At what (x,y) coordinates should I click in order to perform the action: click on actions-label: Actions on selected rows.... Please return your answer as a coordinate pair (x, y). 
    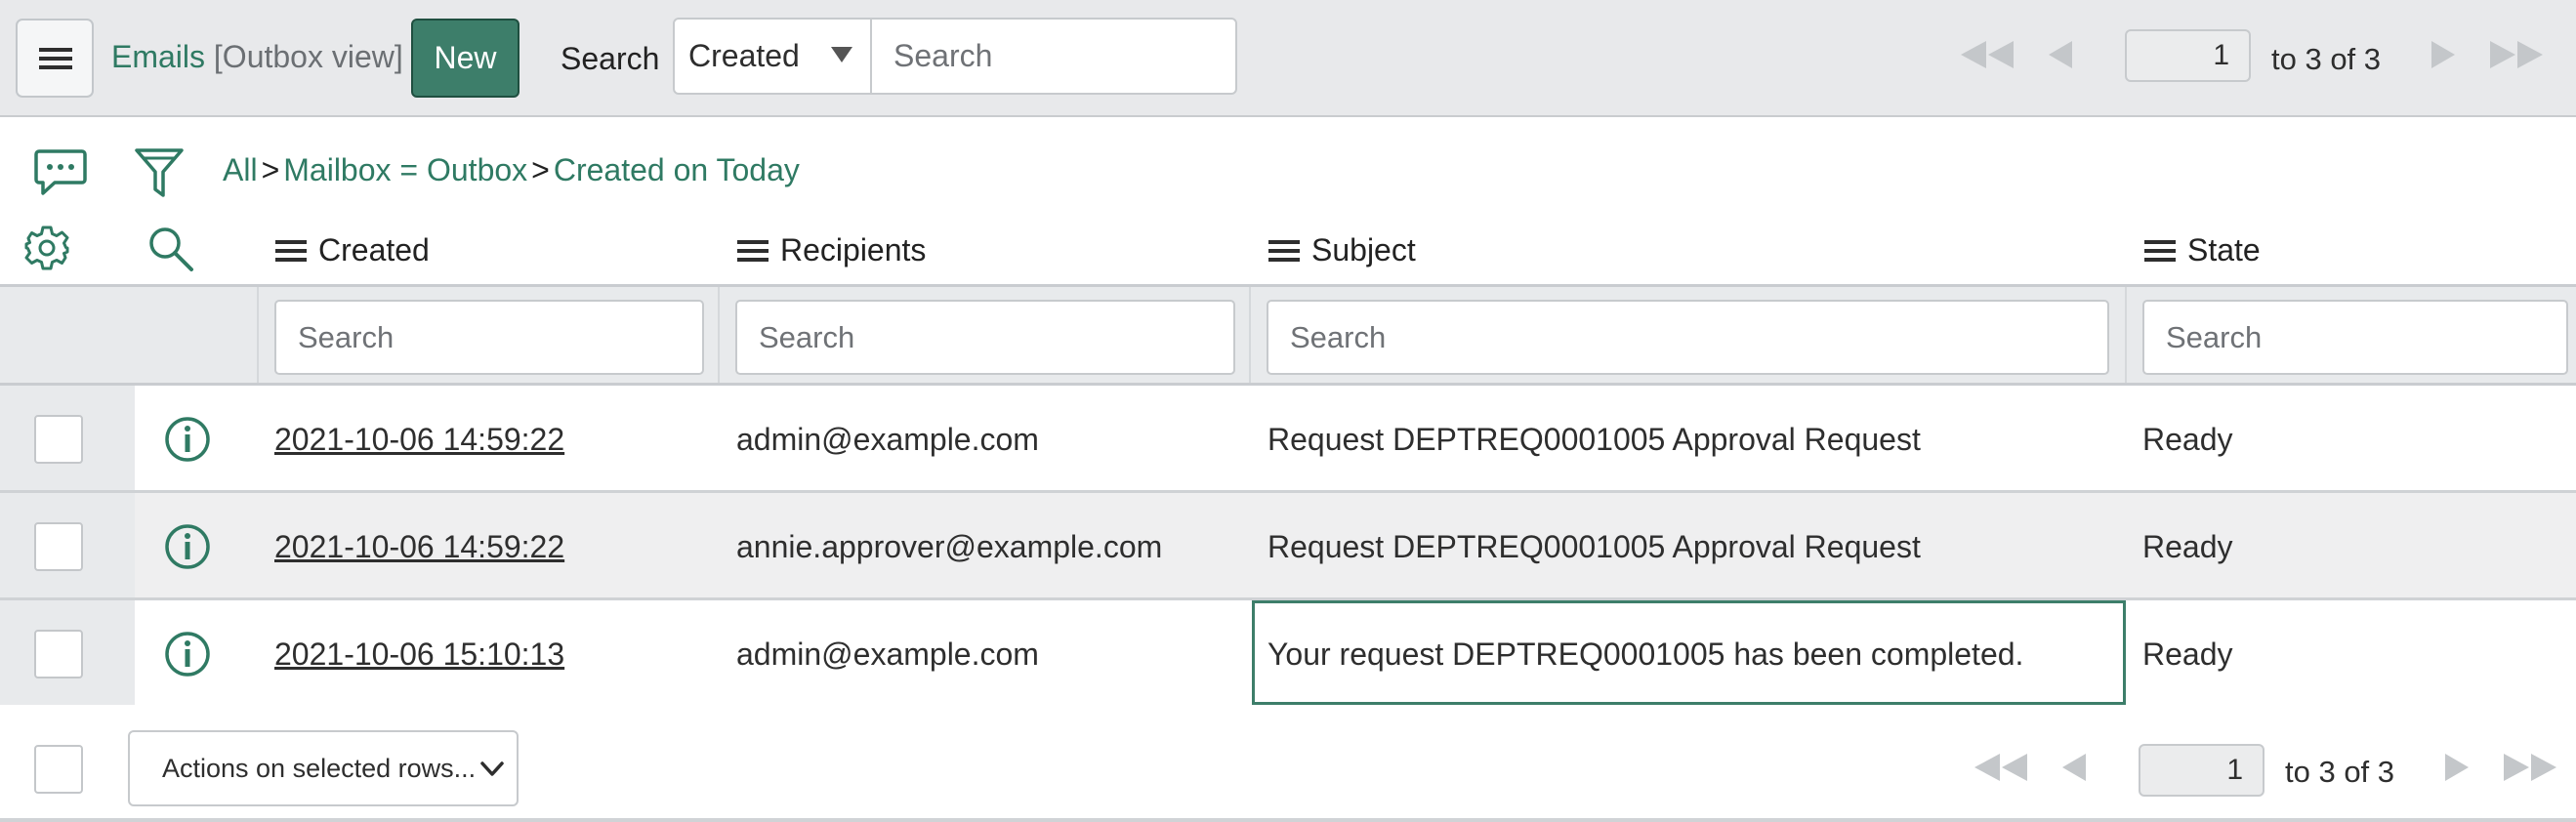
    Looking at the image, I should click on (319, 768).